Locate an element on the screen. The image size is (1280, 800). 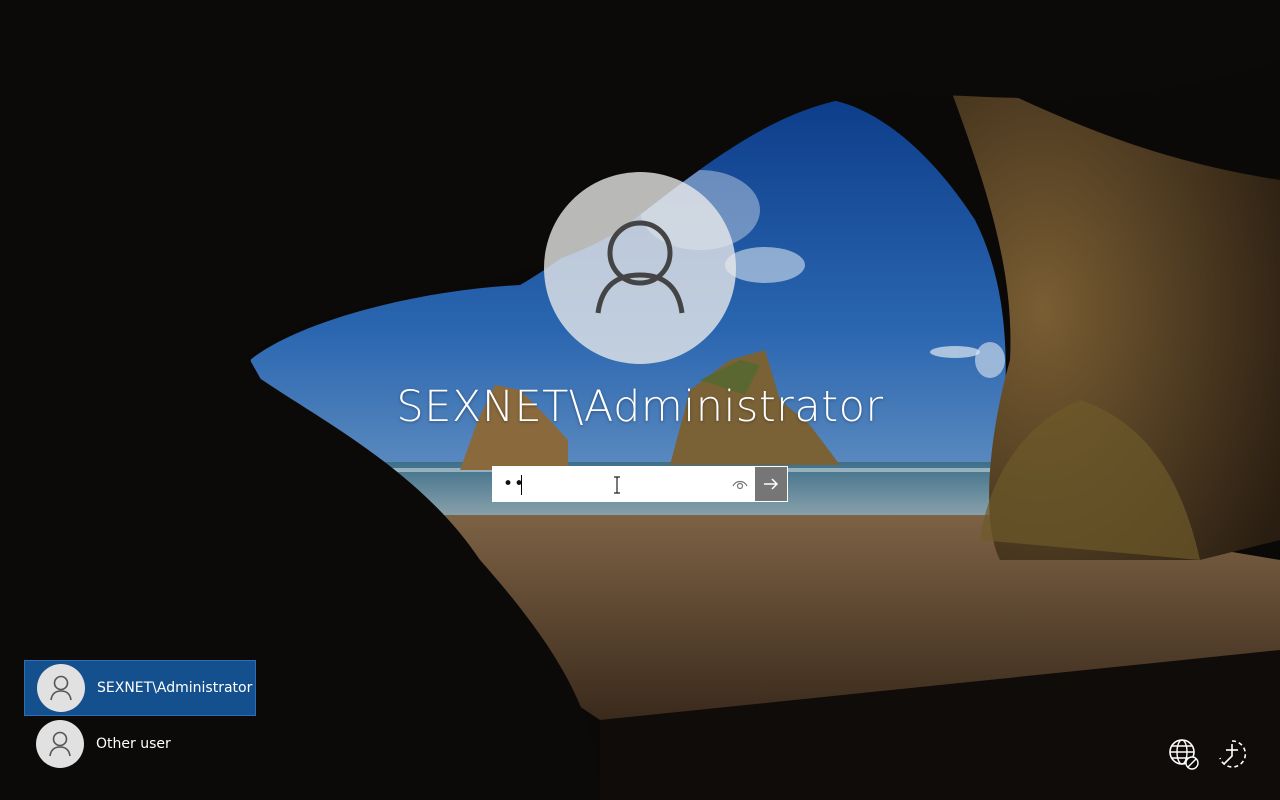
ease-of-access-button is located at coordinates (1232, 754).